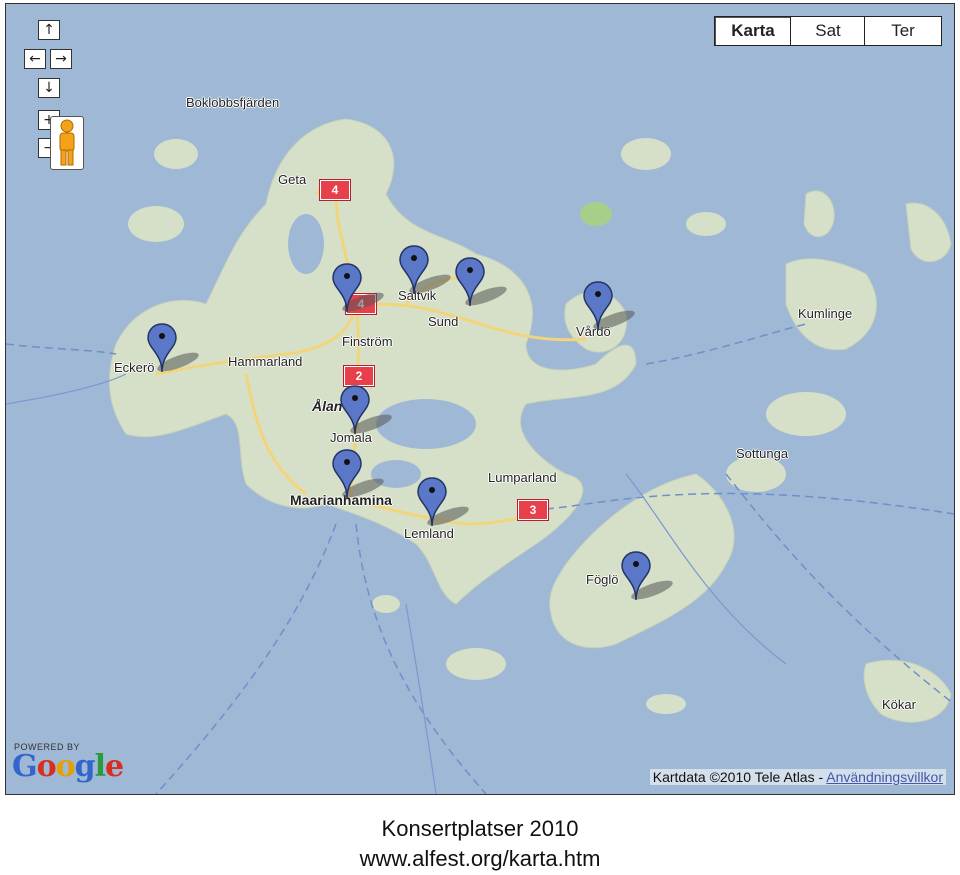  I want to click on terms-of-use-link: Användningsvillkor, so click(884, 777).